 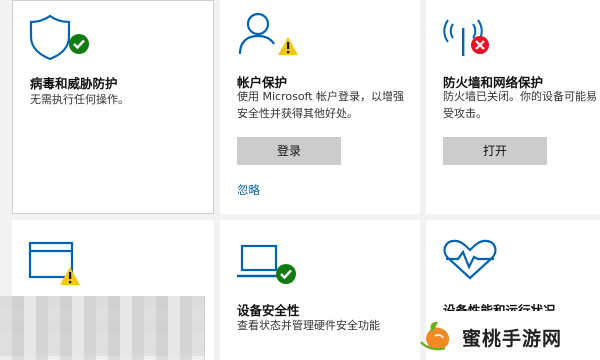 What do you see at coordinates (269, 266) in the screenshot?
I see `laptop-check-icon` at bounding box center [269, 266].